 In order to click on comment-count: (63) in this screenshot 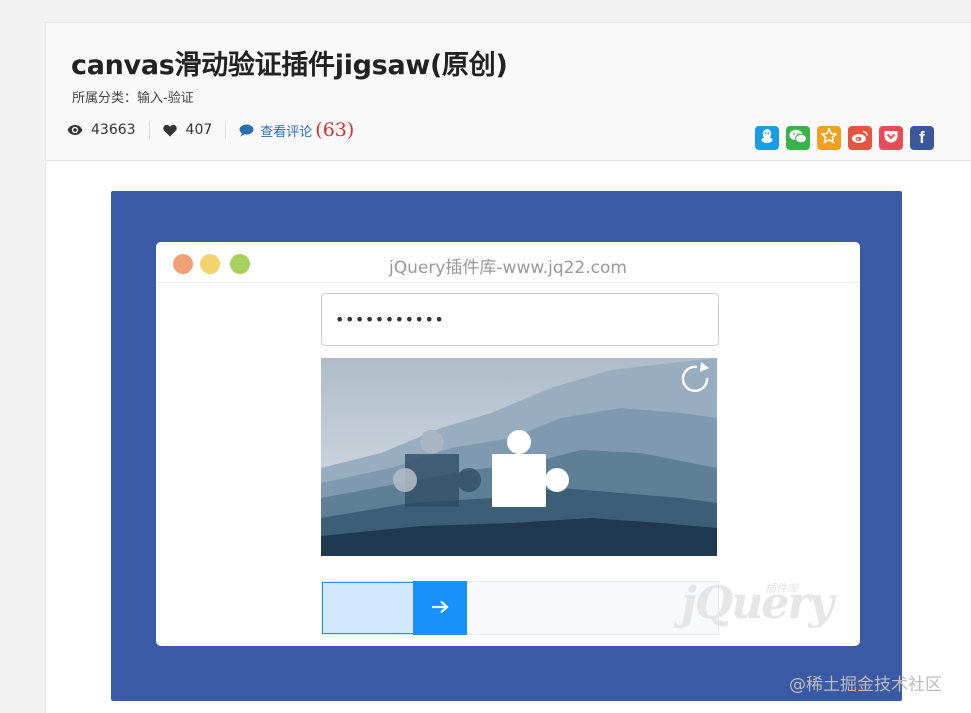, I will do `click(334, 130)`.